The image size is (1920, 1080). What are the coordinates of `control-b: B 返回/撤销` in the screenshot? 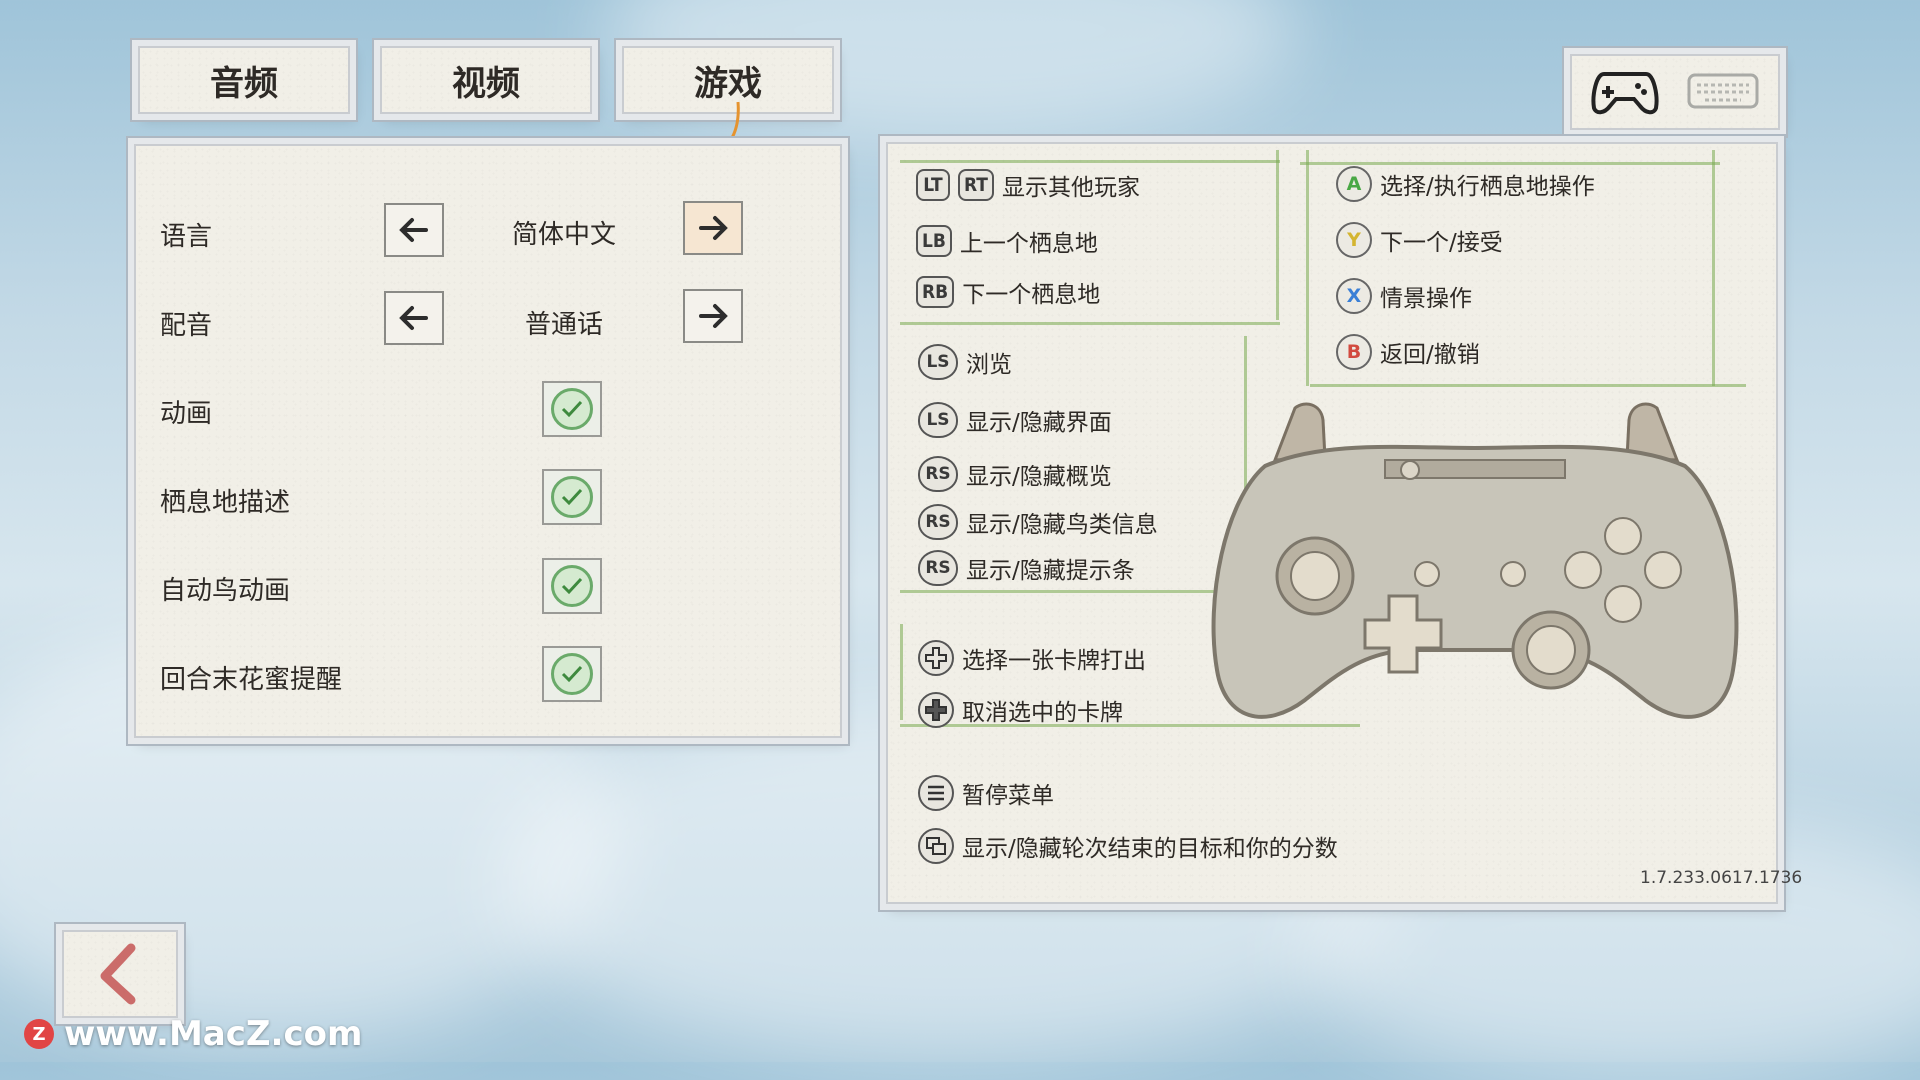 It's located at (1408, 352).